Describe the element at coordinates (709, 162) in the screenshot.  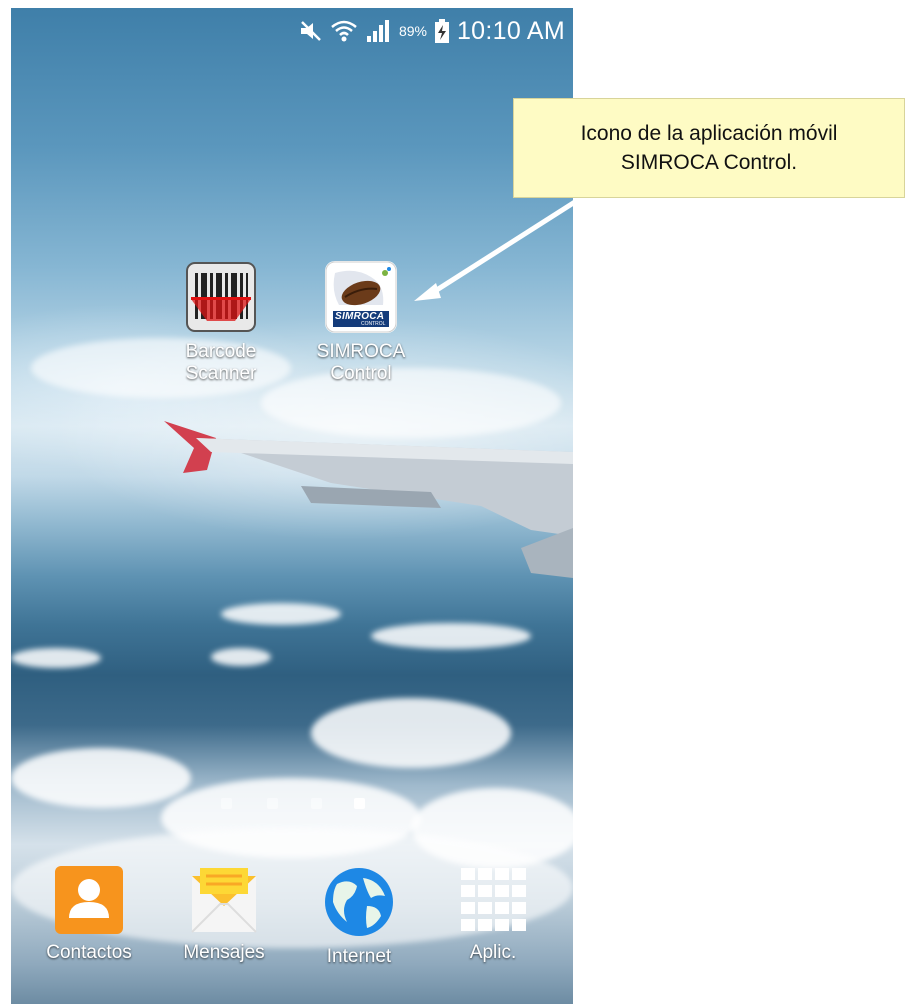
I see `callout-line2: SIMROCA Control.` at that location.